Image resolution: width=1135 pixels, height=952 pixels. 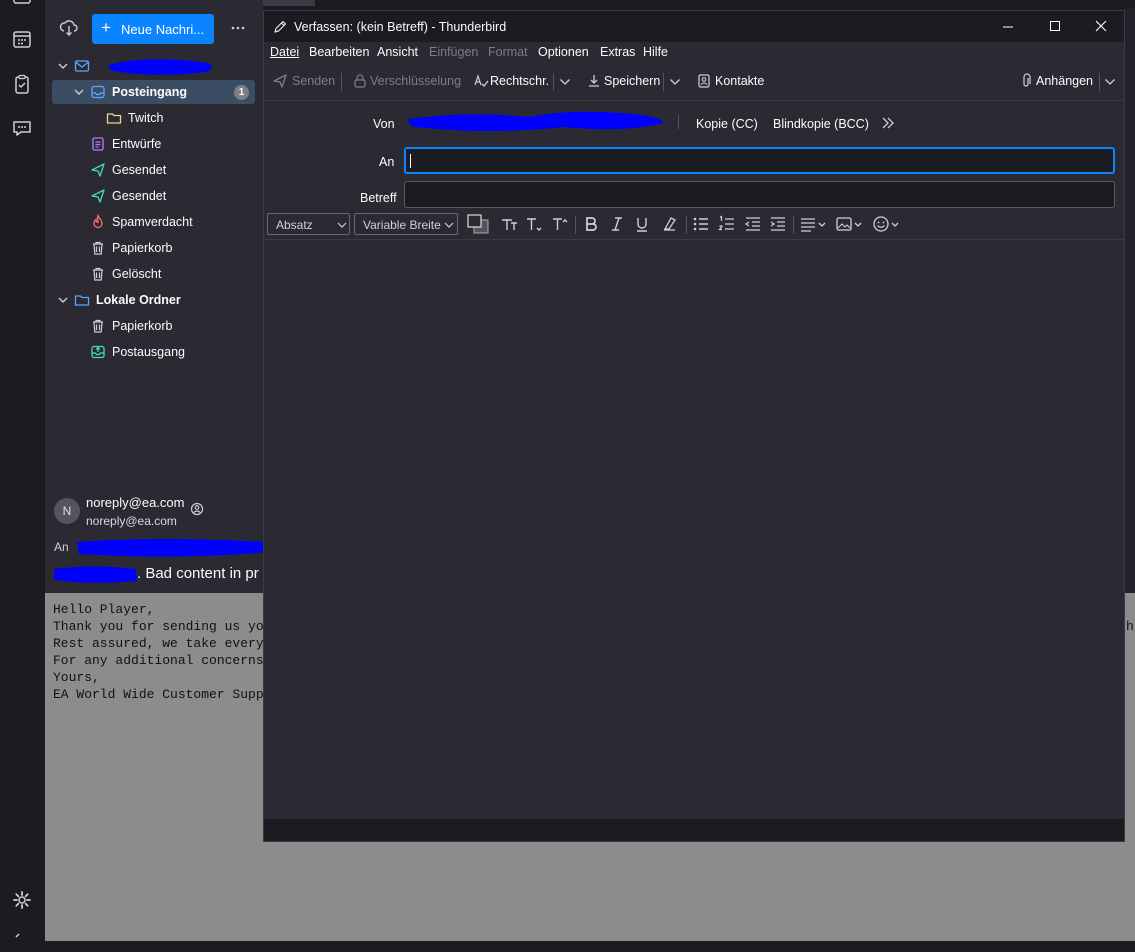 What do you see at coordinates (241, 92) in the screenshot?
I see `unread-count-badge: 1` at bounding box center [241, 92].